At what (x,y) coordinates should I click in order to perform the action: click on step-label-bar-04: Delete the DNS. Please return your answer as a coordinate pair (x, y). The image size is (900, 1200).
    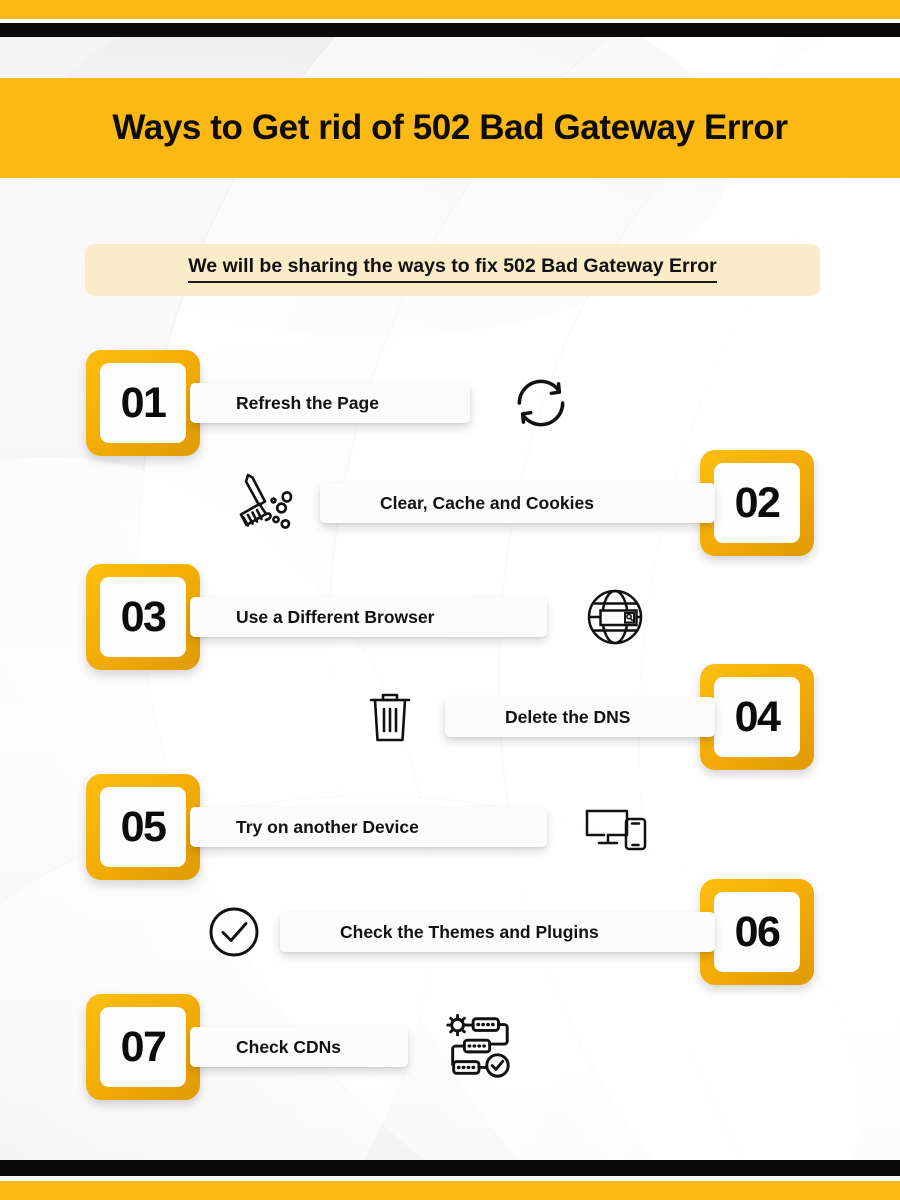
    Looking at the image, I should click on (580, 717).